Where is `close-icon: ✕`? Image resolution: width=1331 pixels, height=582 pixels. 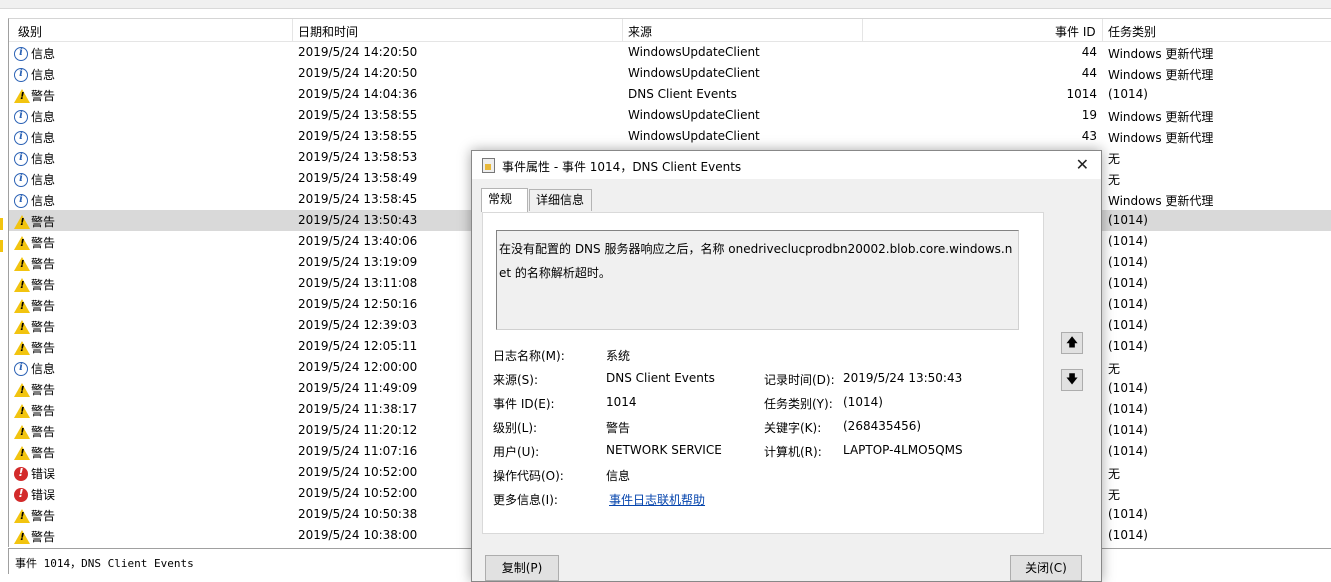
close-icon: ✕ is located at coordinates (1082, 164).